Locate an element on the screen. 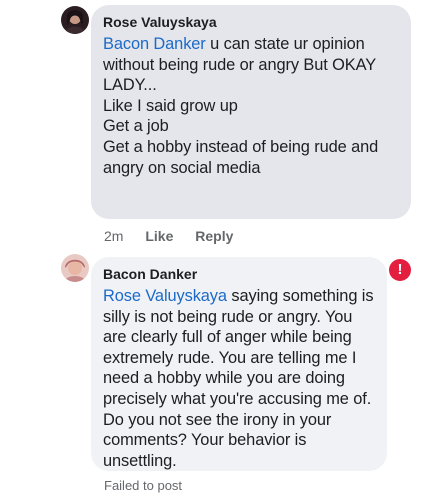  like-button: Like is located at coordinates (159, 236).